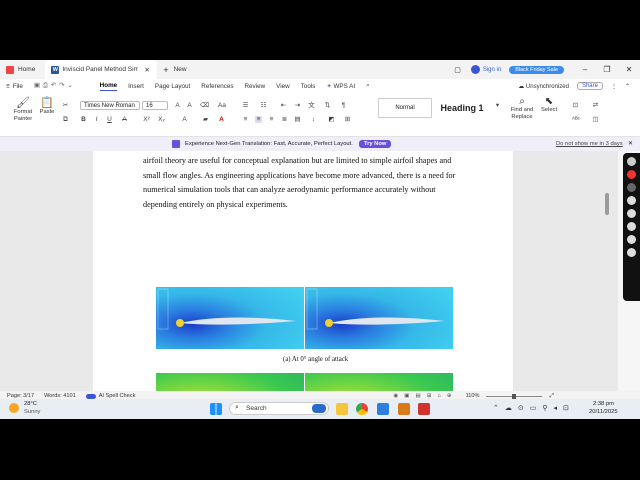 The height and width of the screenshot is (480, 640). What do you see at coordinates (110, 105) in the screenshot?
I see `font-select: Times New Roman` at bounding box center [110, 105].